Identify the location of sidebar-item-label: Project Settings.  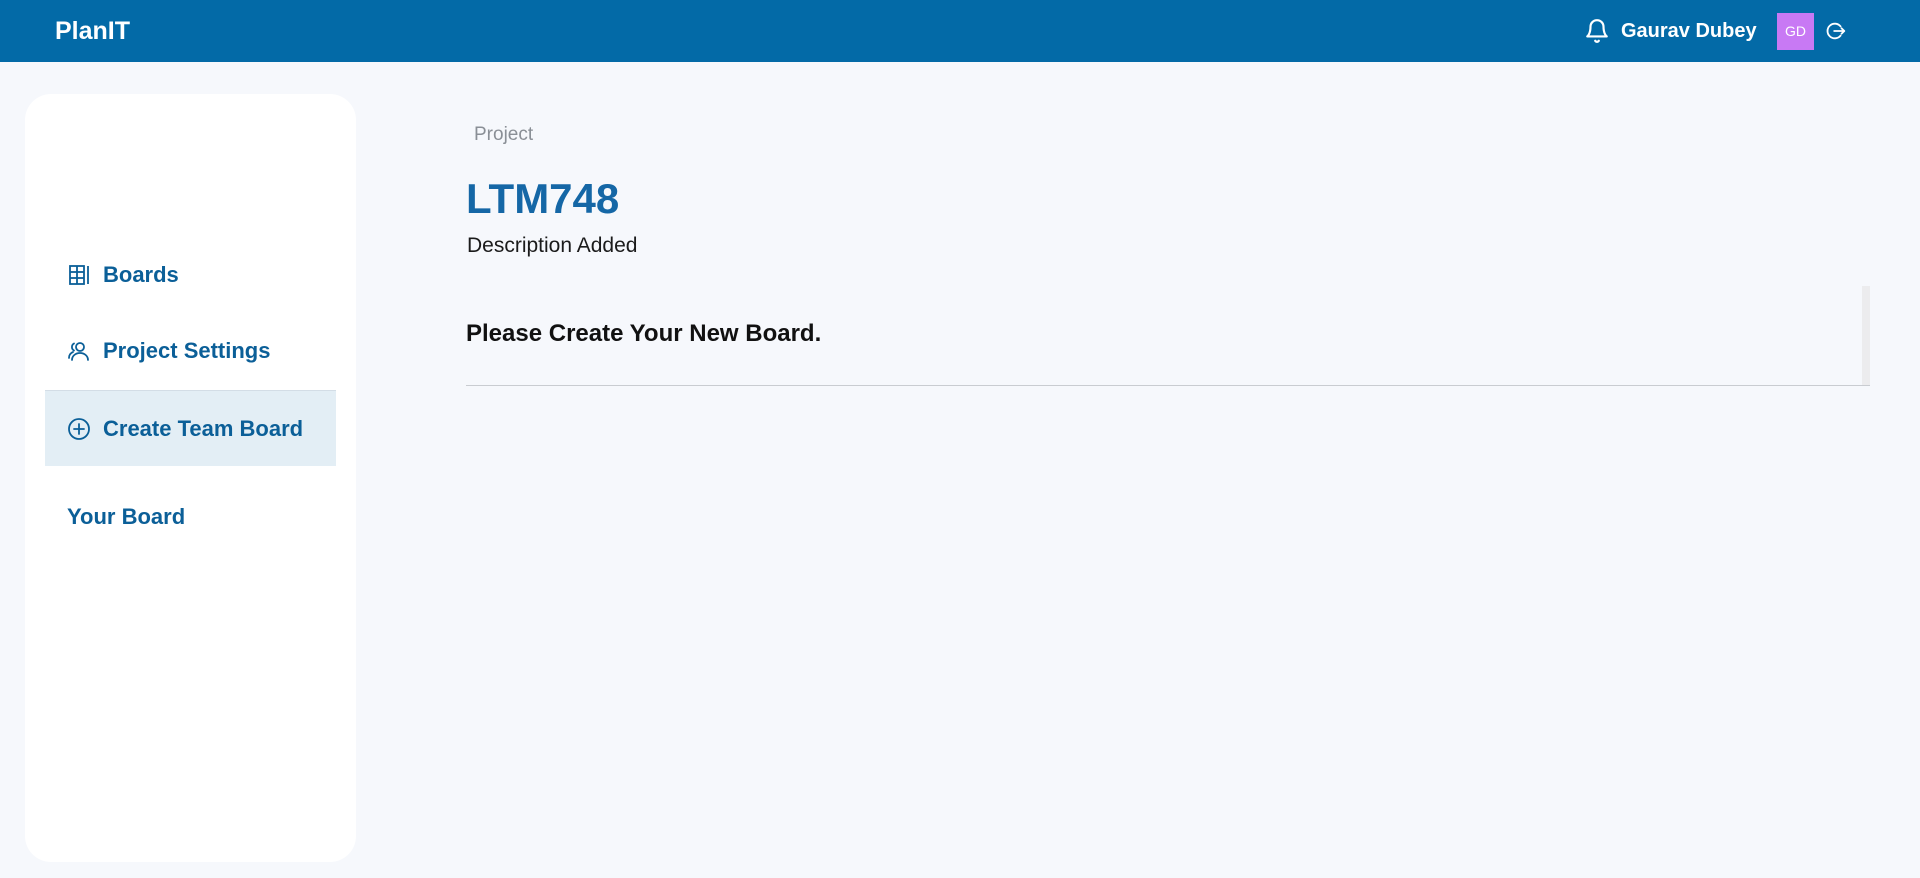
(187, 350).